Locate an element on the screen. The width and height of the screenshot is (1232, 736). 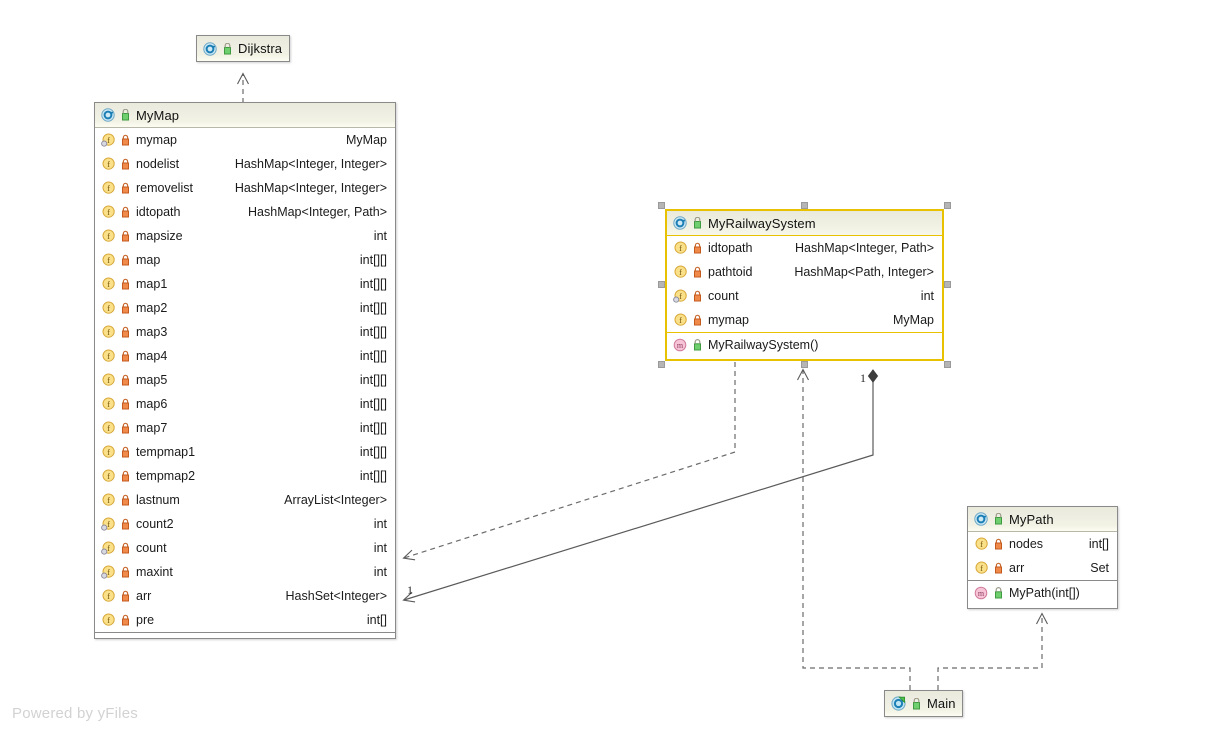
uml-class-main: Main is located at coordinates (923, 703).